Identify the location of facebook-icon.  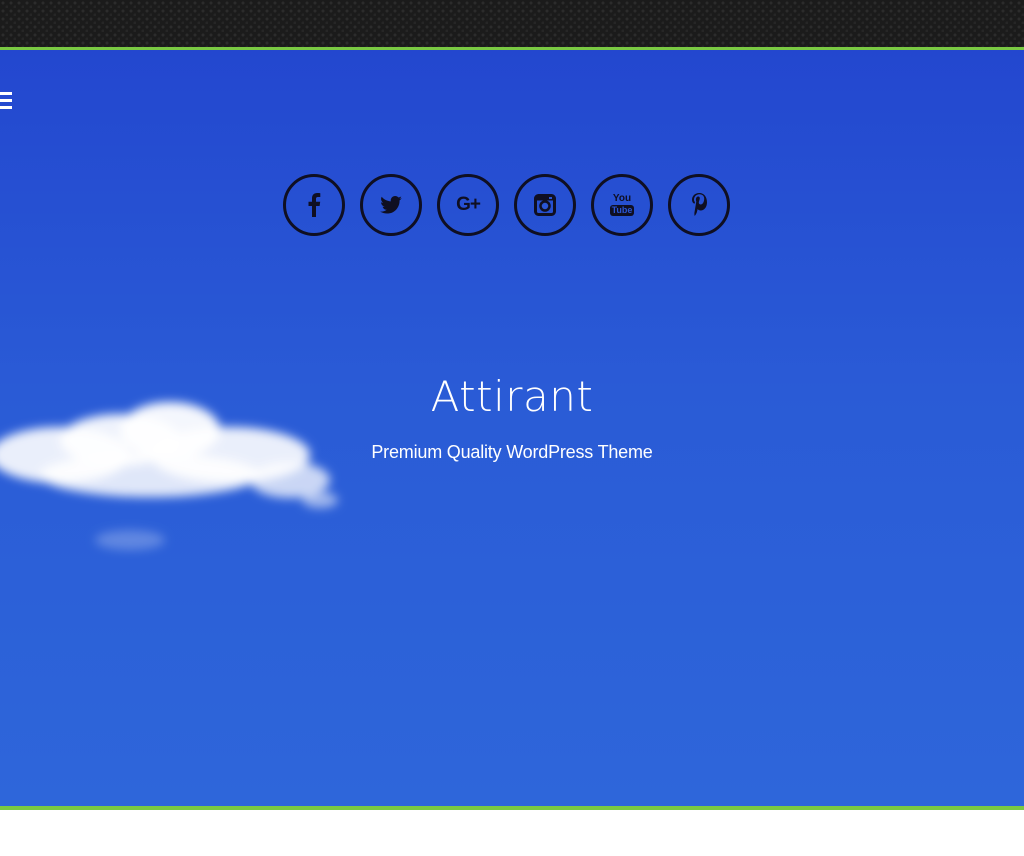
(314, 205).